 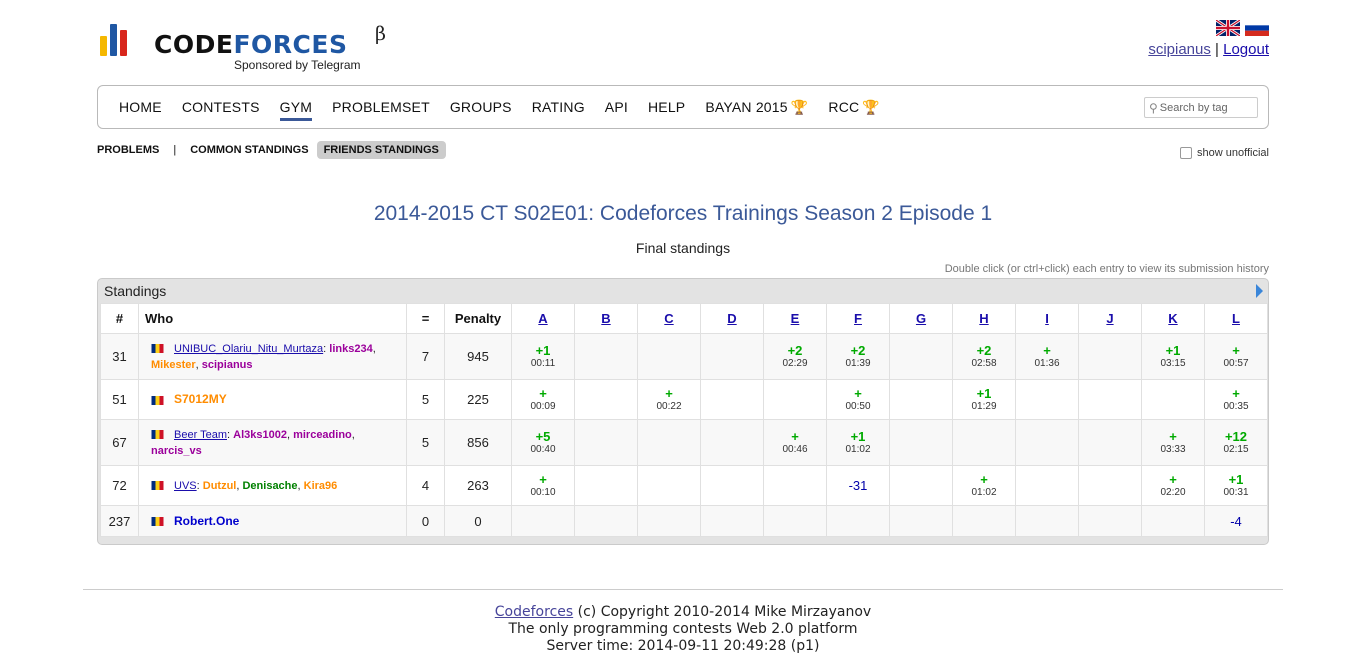 What do you see at coordinates (185, 486) in the screenshot?
I see `team-link: UVS` at bounding box center [185, 486].